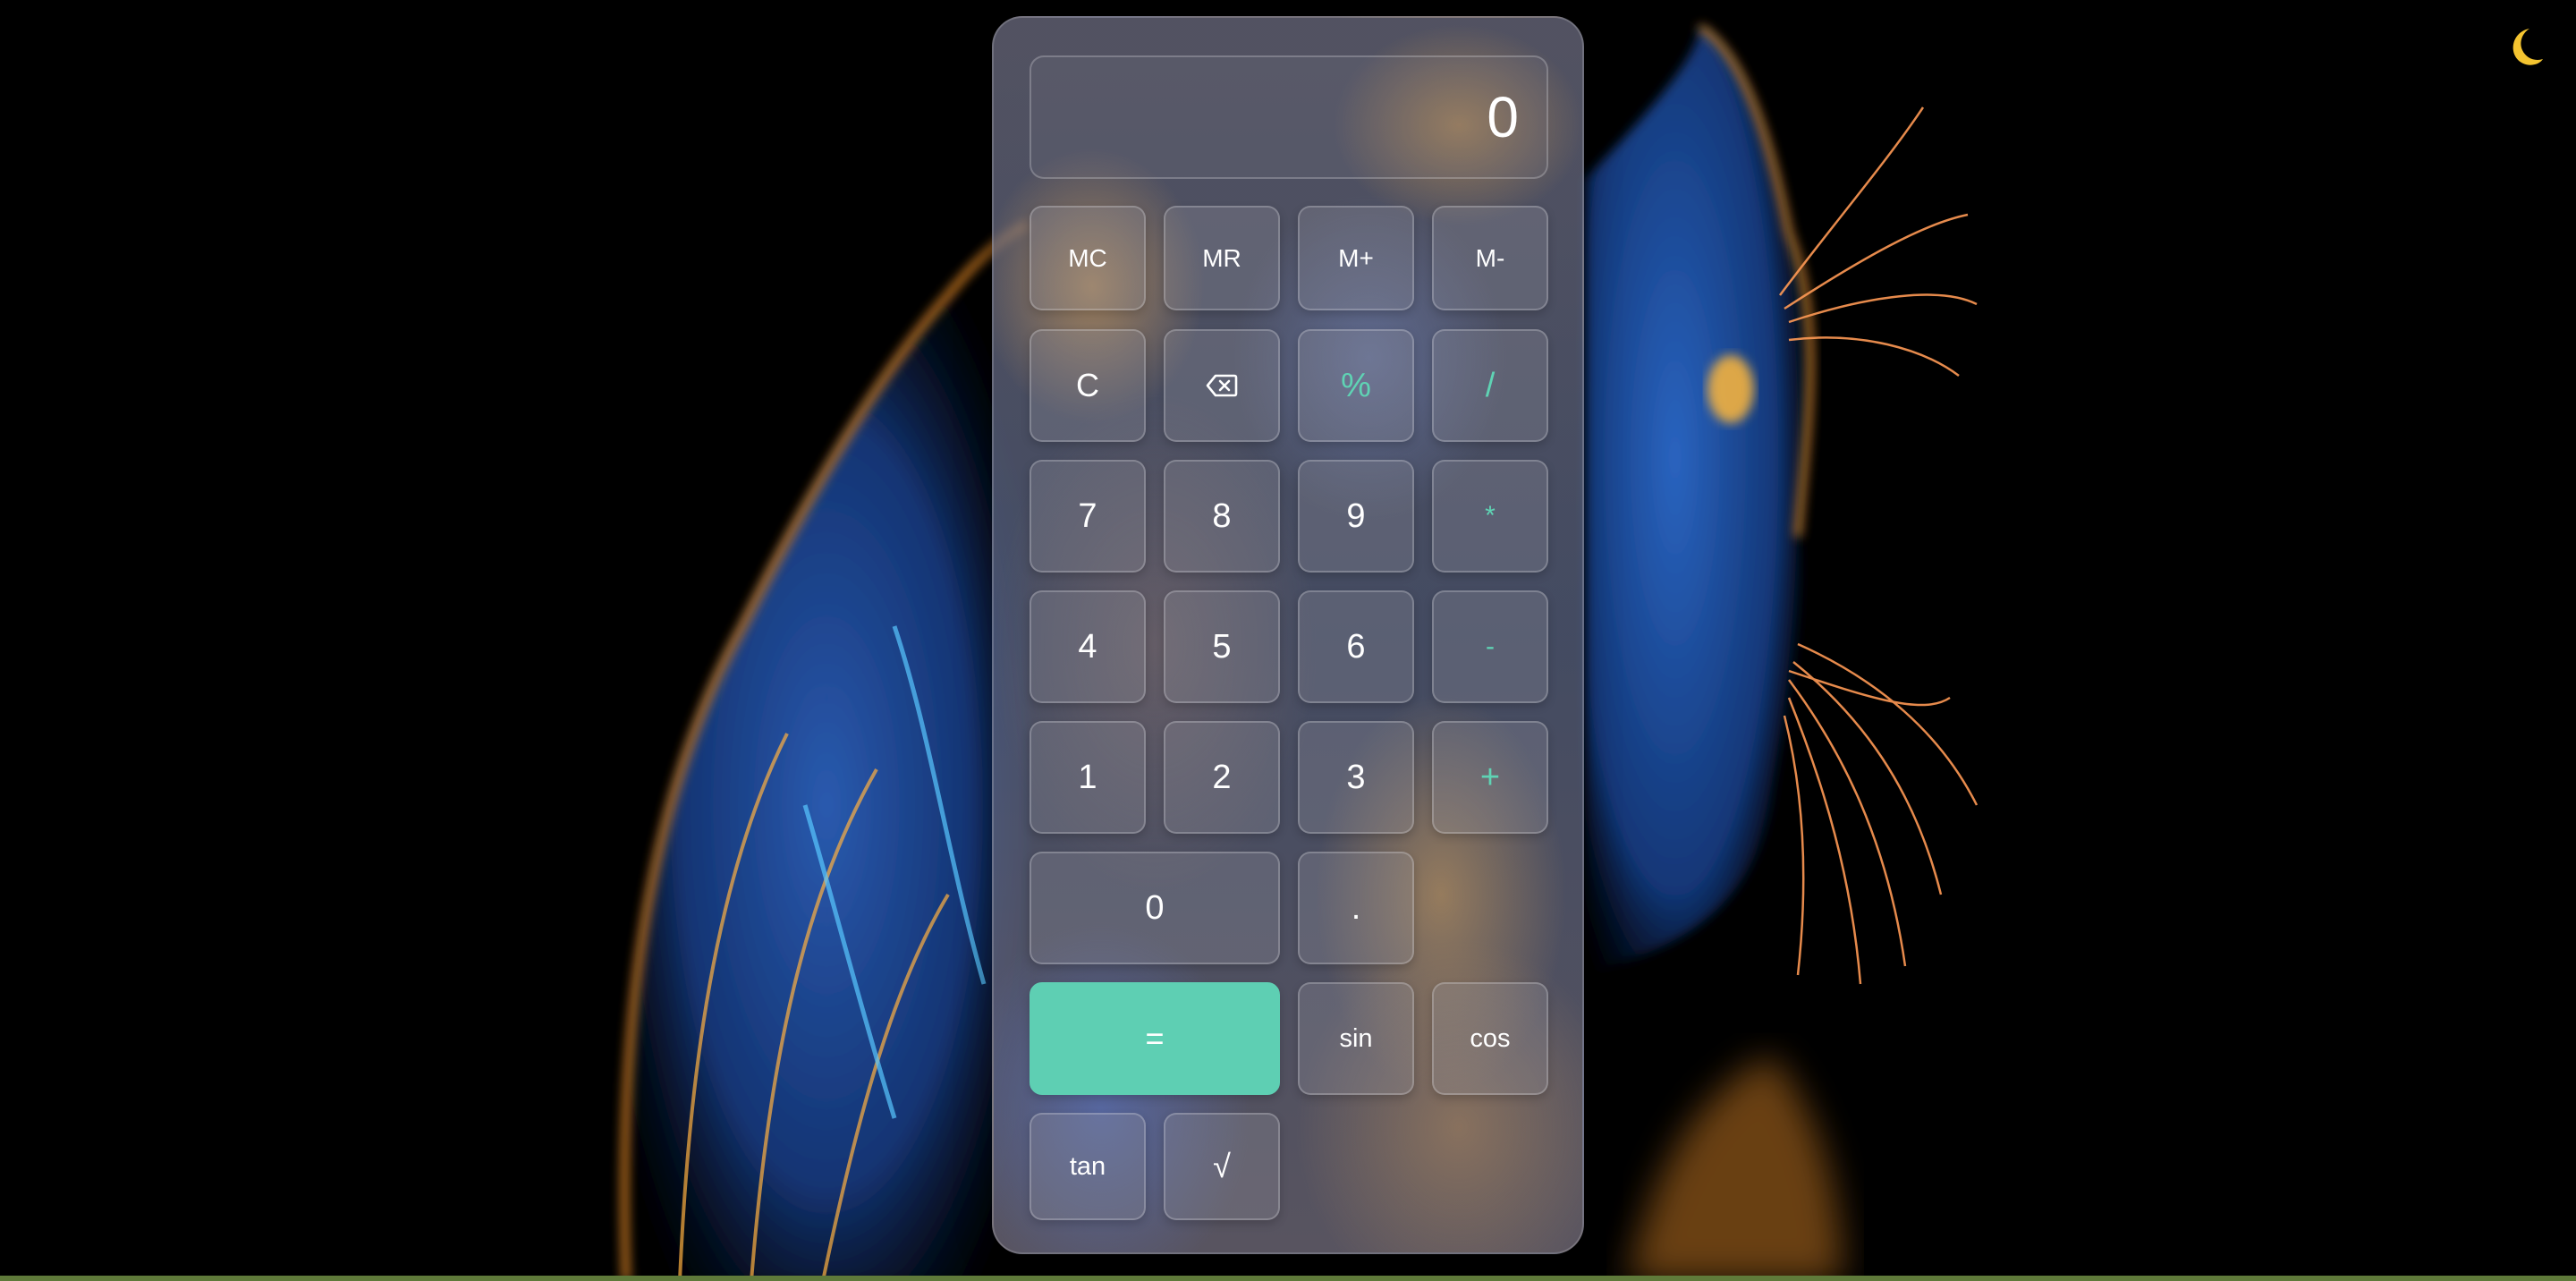 The image size is (2576, 1281). What do you see at coordinates (1490, 646) in the screenshot?
I see `subtract-button: -` at bounding box center [1490, 646].